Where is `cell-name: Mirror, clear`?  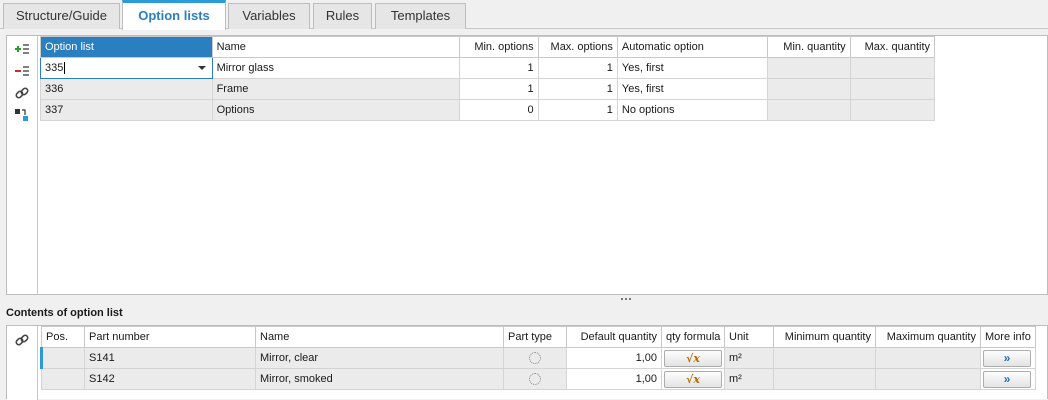 cell-name: Mirror, clear is located at coordinates (379, 358).